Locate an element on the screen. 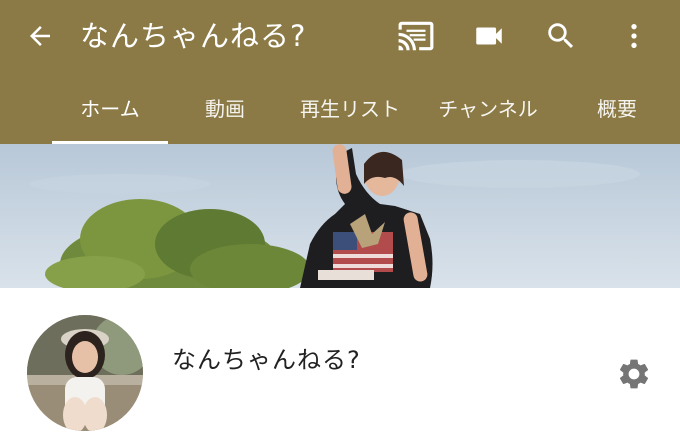 The height and width of the screenshot is (443, 680). gear-icon is located at coordinates (634, 374).